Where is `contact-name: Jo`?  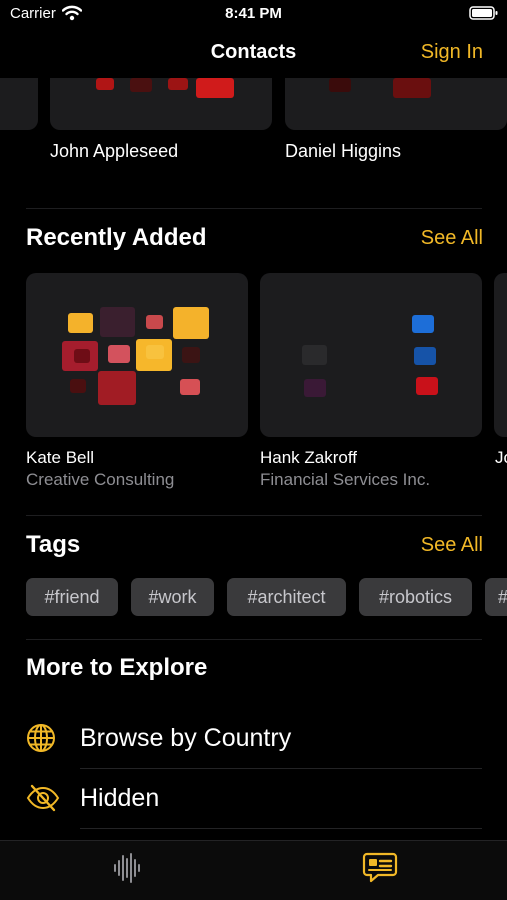
contact-name: Jo is located at coordinates (501, 458).